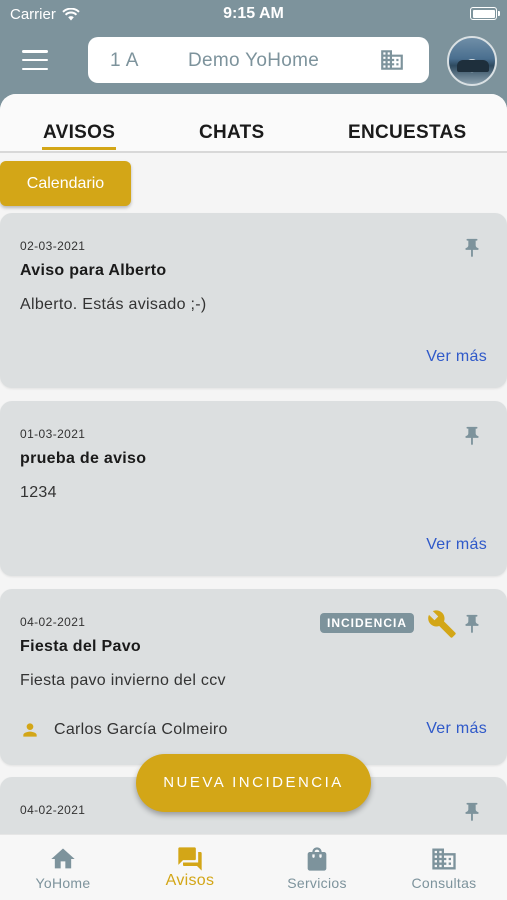 The width and height of the screenshot is (507, 900). Describe the element at coordinates (53, 434) in the screenshot. I see `notice-date: 01-03-2021` at that location.